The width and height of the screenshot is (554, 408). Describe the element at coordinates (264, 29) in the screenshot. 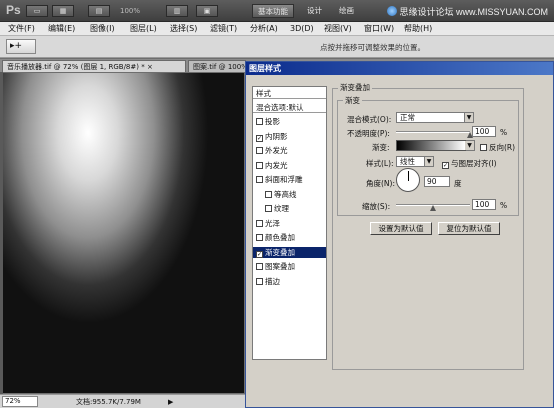

I see `menu-analysis: 分析(A)` at that location.